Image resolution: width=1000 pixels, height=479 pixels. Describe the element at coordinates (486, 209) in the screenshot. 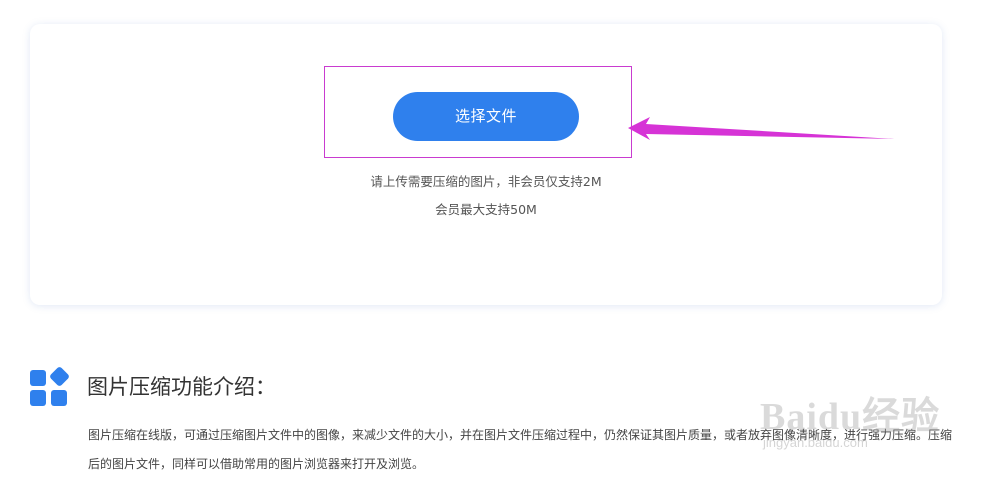

I see `upload-hint-member: 会员最大支持50M` at that location.